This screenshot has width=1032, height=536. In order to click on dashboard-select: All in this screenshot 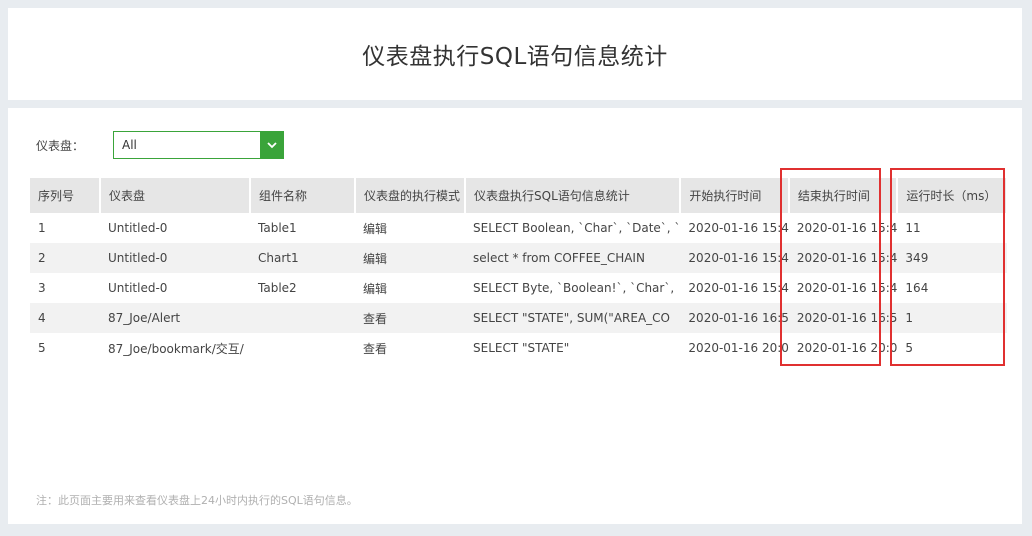, I will do `click(198, 145)`.